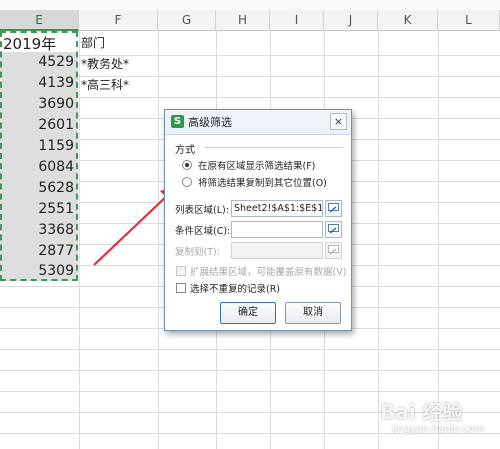  What do you see at coordinates (248, 313) in the screenshot?
I see `ok-button: 确定` at bounding box center [248, 313].